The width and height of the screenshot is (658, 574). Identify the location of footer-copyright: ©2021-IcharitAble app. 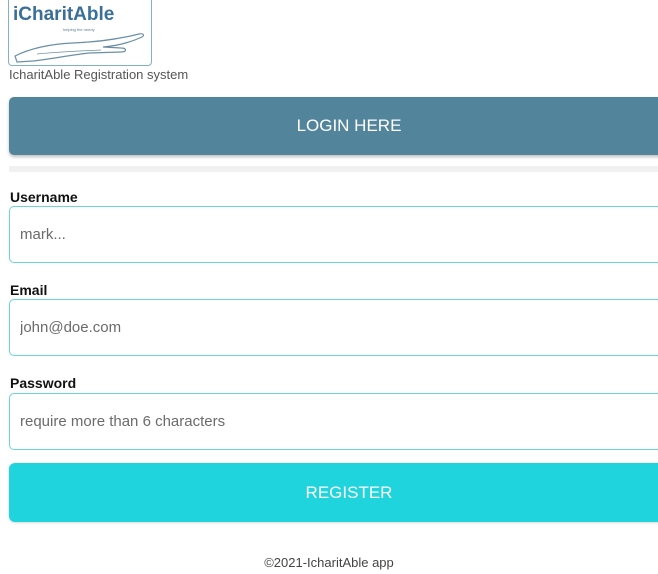
(329, 562).